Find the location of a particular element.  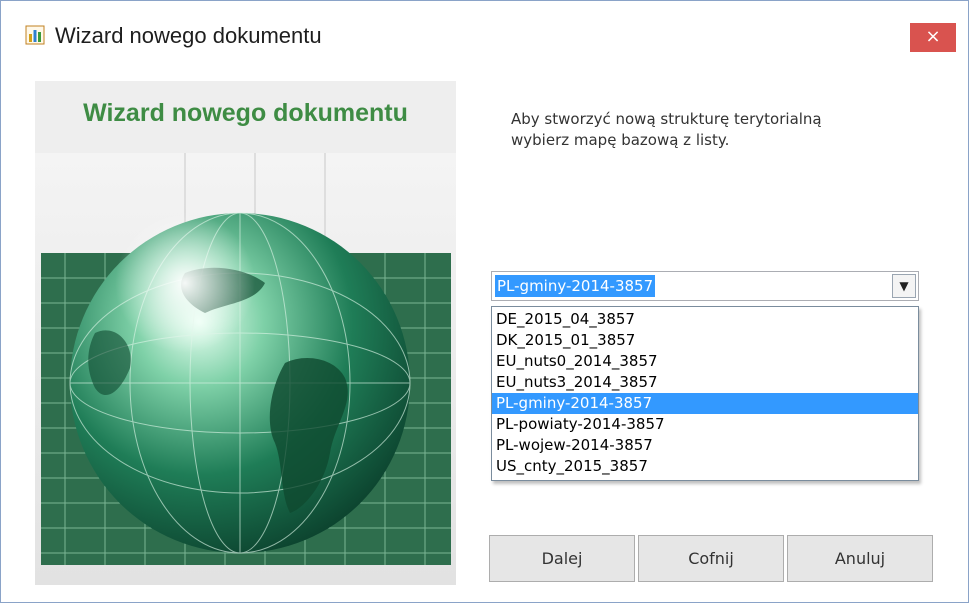

list-item: PL-wojew-2014-3857 is located at coordinates (705, 445).